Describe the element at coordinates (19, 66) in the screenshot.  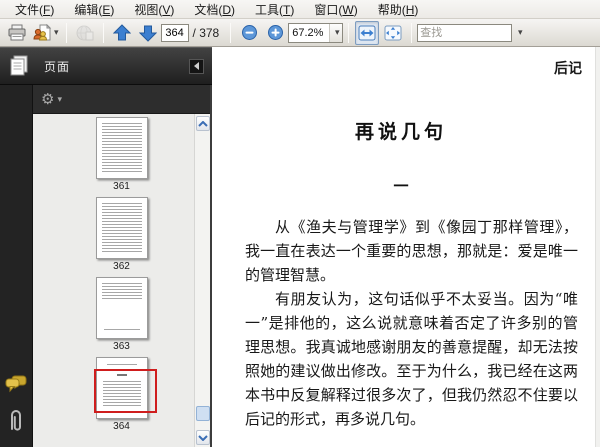
I see `pages-icon` at that location.